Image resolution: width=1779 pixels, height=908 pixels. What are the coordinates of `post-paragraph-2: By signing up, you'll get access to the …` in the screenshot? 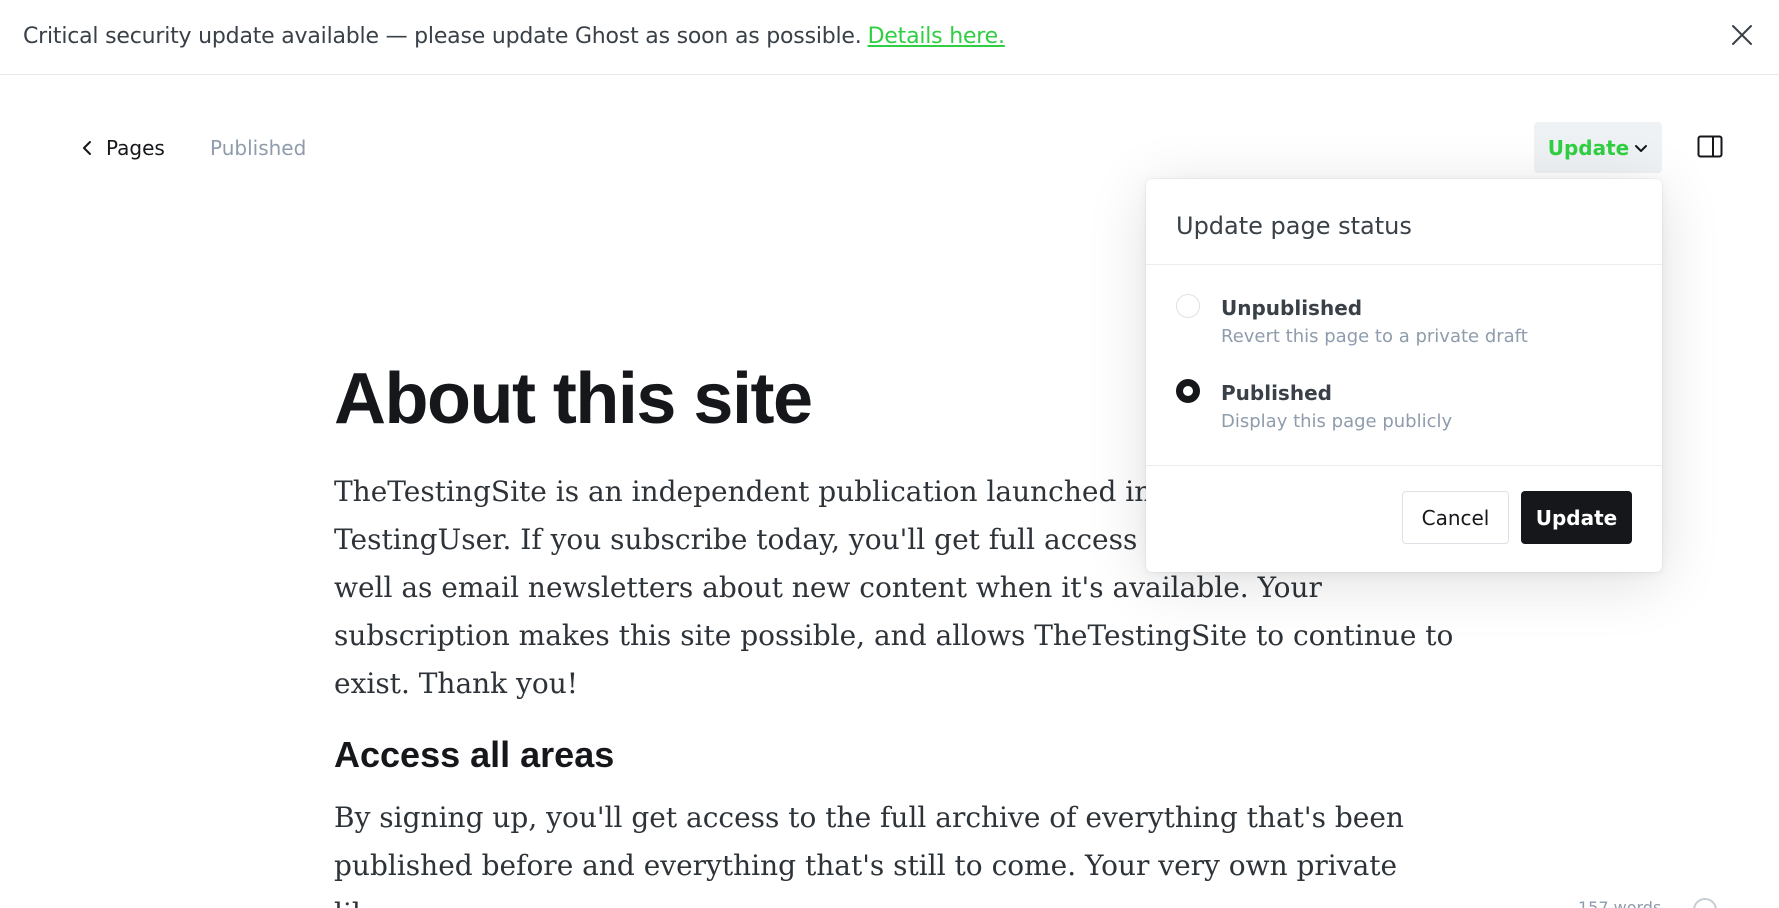 It's located at (894, 851).